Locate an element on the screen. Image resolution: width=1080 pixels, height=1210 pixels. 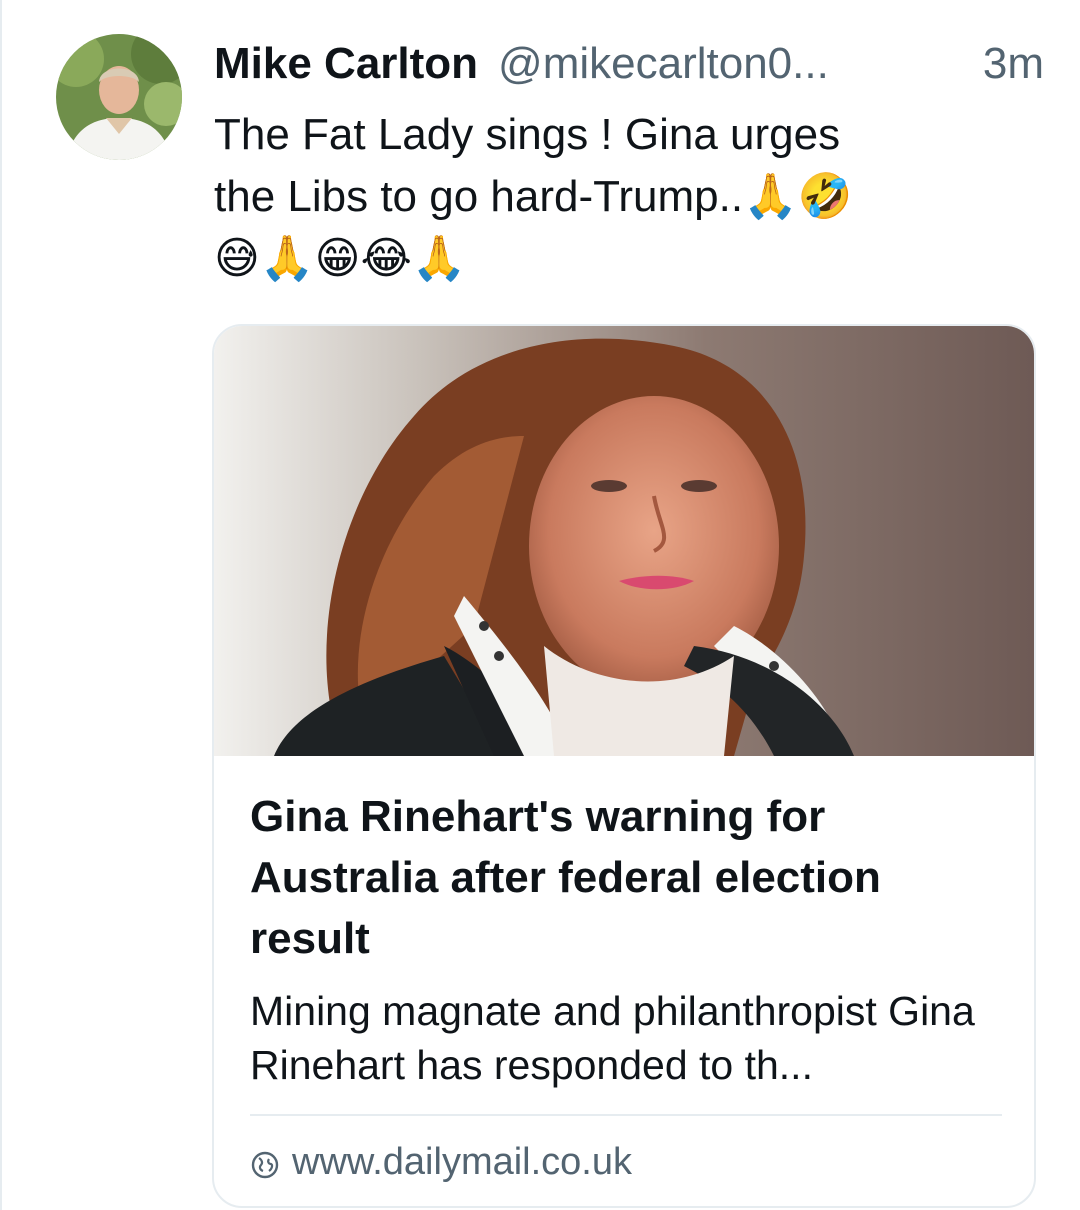
post-text-line: the Libs to go hard-Trump..🙏🤣 is located at coordinates (533, 196).